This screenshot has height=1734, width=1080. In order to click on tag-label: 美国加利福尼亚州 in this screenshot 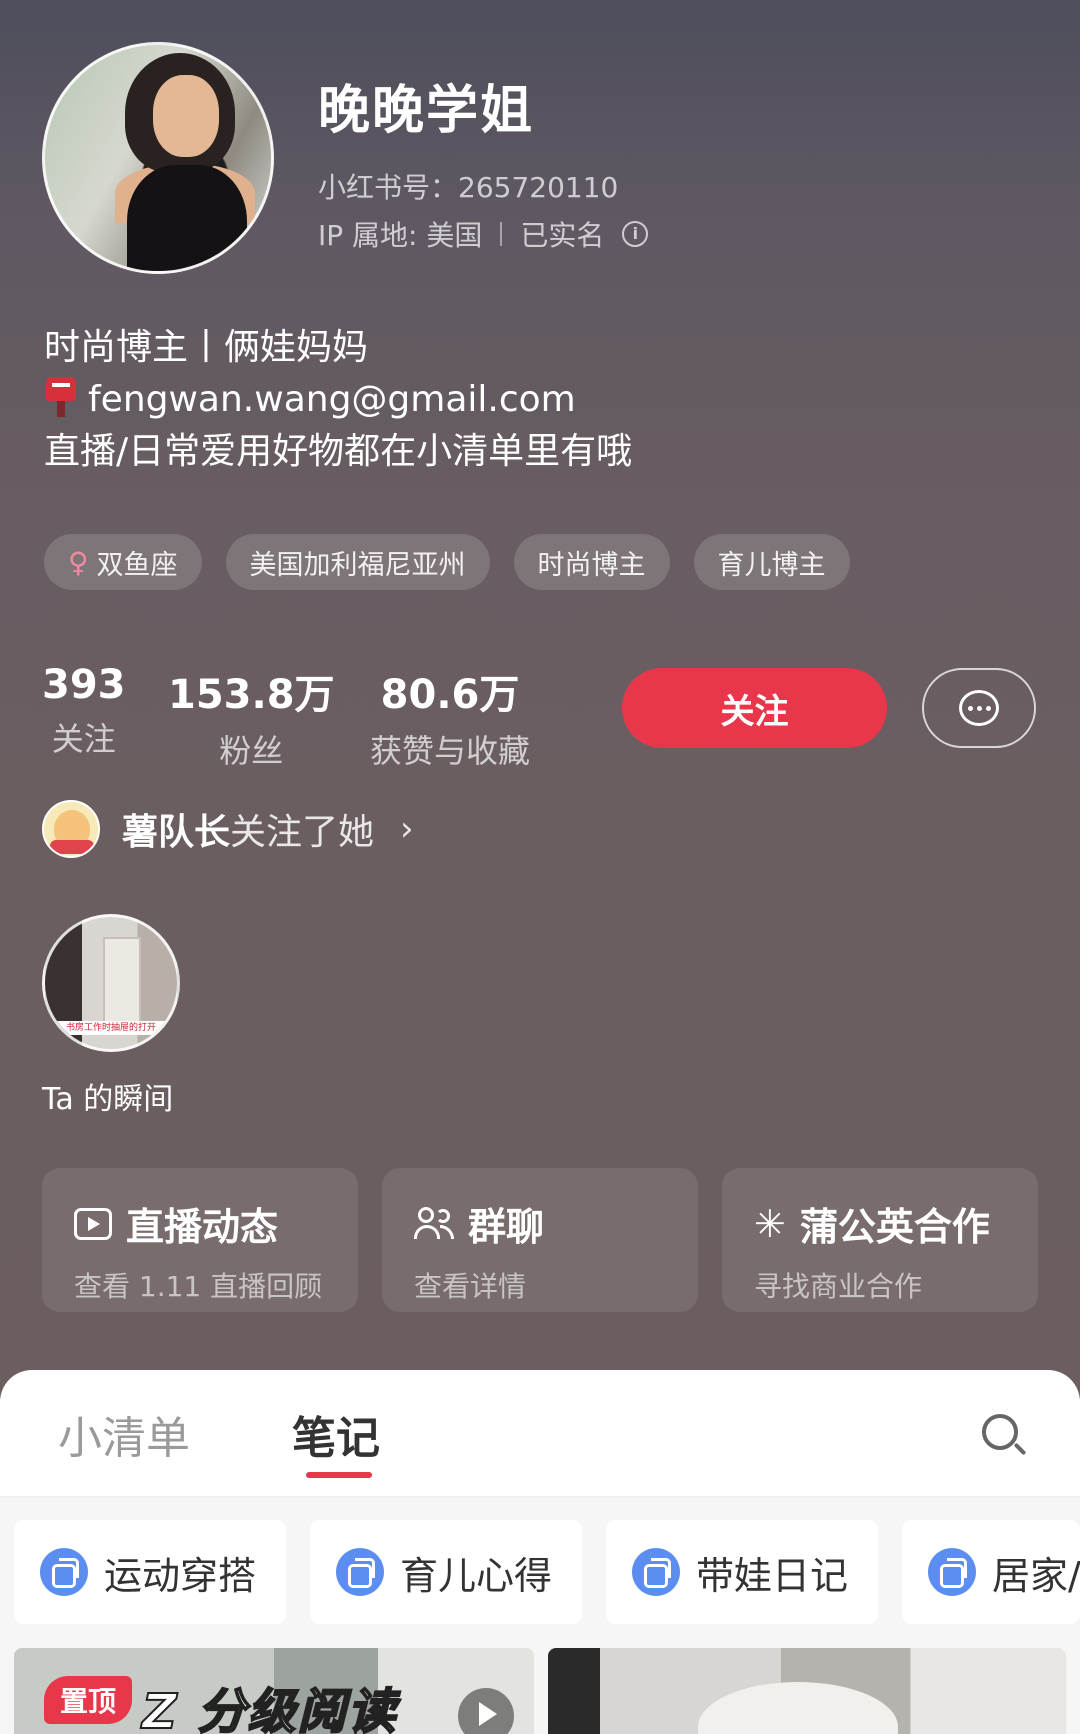, I will do `click(357, 565)`.